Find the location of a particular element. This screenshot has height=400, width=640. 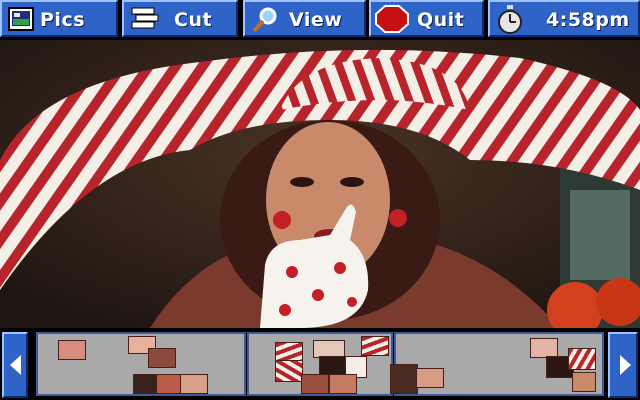

quit-button: Quit is located at coordinates (426, 18).